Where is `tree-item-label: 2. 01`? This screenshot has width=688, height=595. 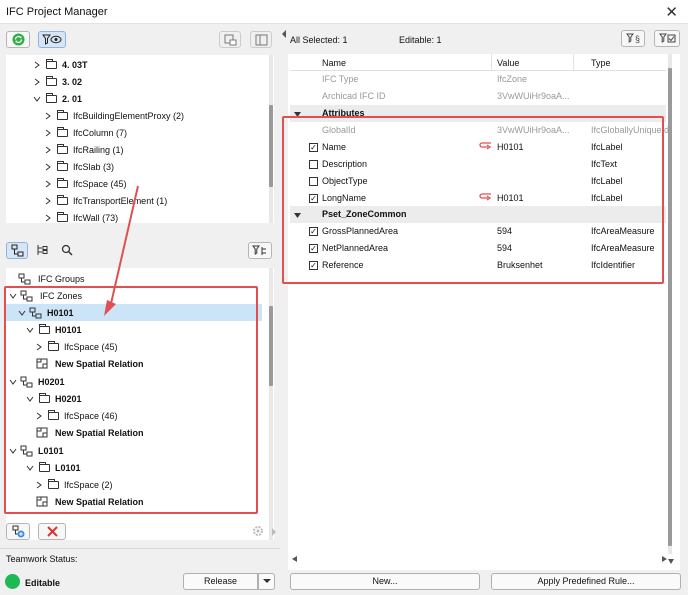 tree-item-label: 2. 01 is located at coordinates (72, 98).